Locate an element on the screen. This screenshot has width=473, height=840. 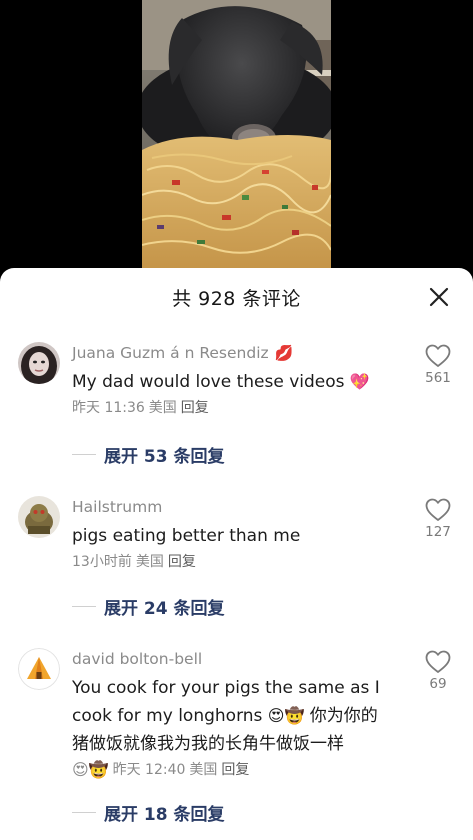
comment-username: Juana Guzm á n Resendiz 💋 is located at coordinates (237, 353).